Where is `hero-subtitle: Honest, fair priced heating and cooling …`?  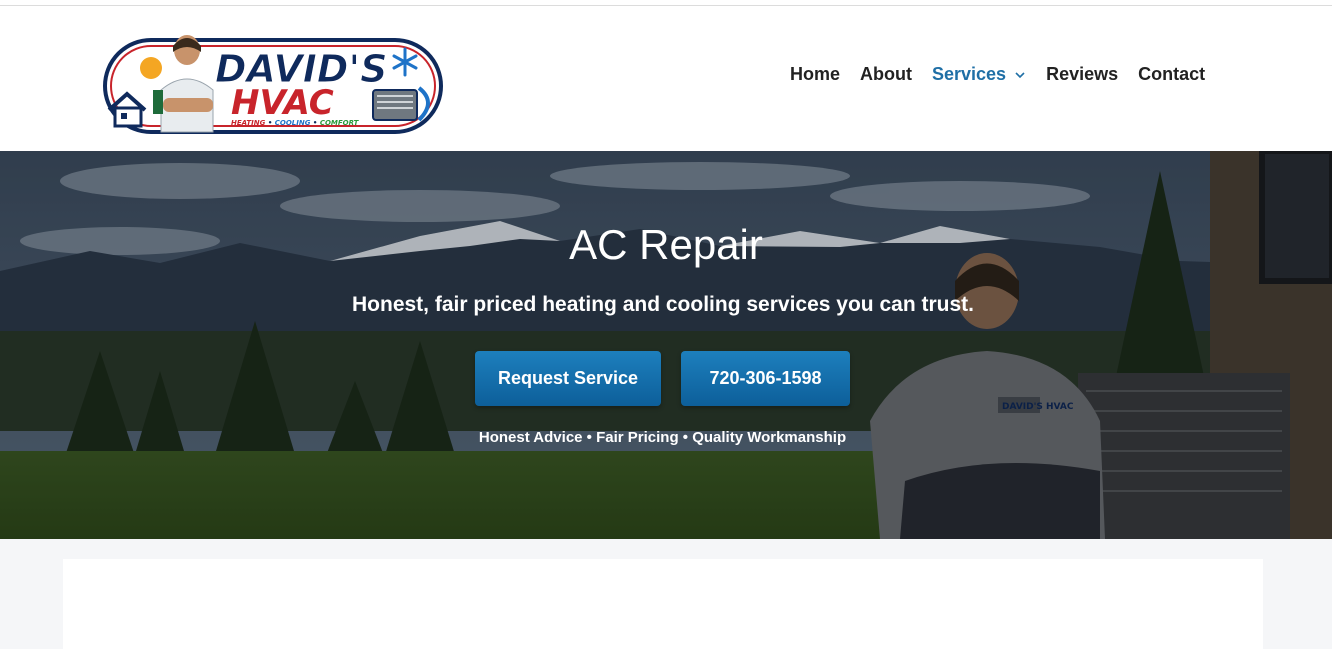
hero-subtitle: Honest, fair priced heating and cooling … is located at coordinates (663, 304).